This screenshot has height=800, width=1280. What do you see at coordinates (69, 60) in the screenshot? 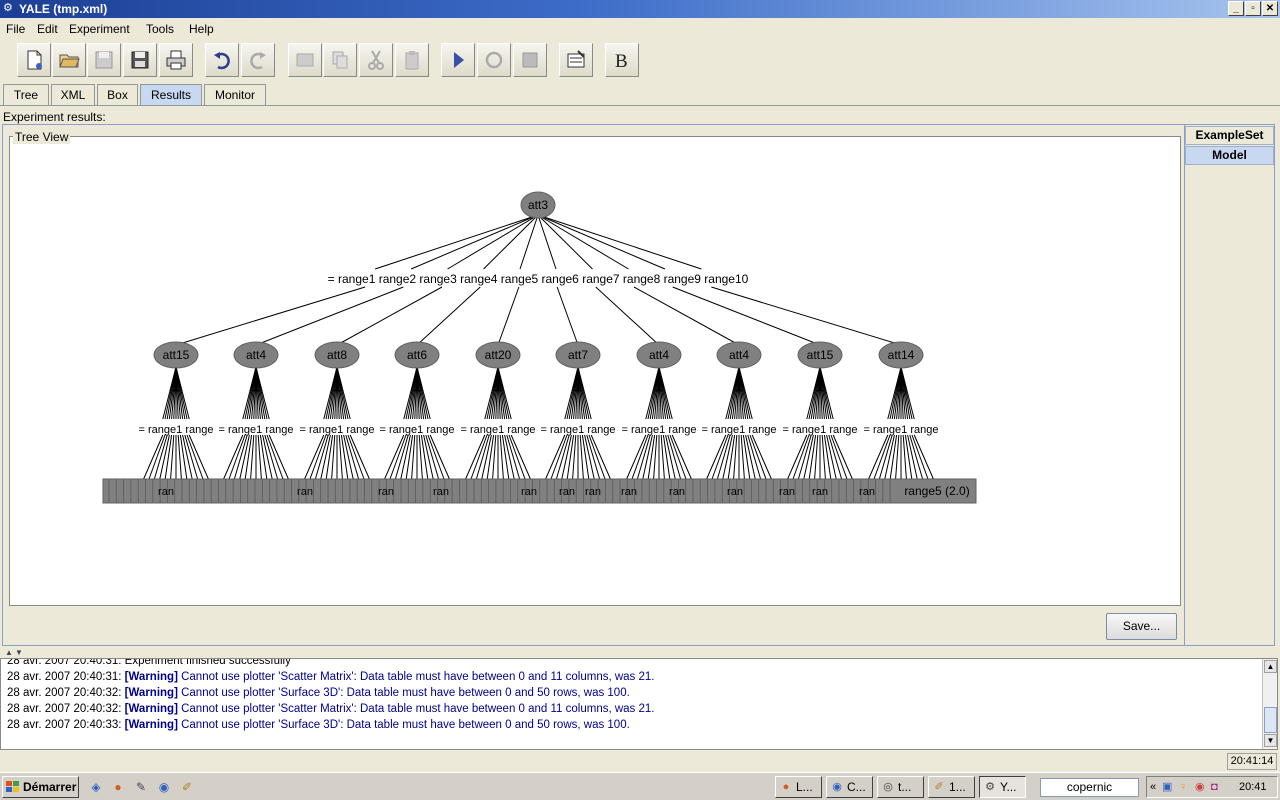
I see `open-button` at bounding box center [69, 60].